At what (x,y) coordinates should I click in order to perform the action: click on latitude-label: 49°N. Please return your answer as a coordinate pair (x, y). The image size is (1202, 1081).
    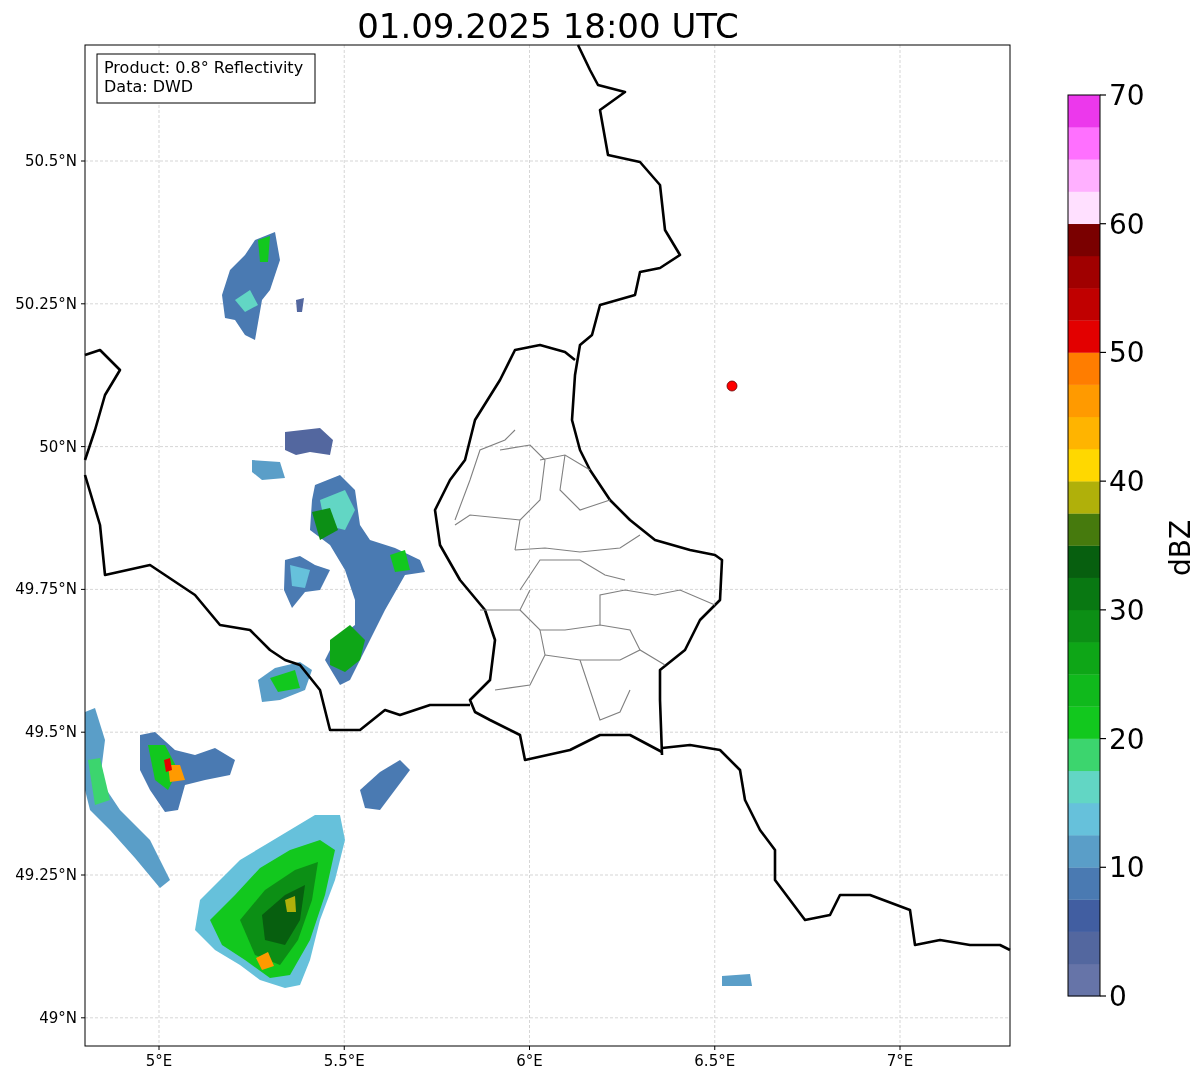
    Looking at the image, I should click on (58, 1017).